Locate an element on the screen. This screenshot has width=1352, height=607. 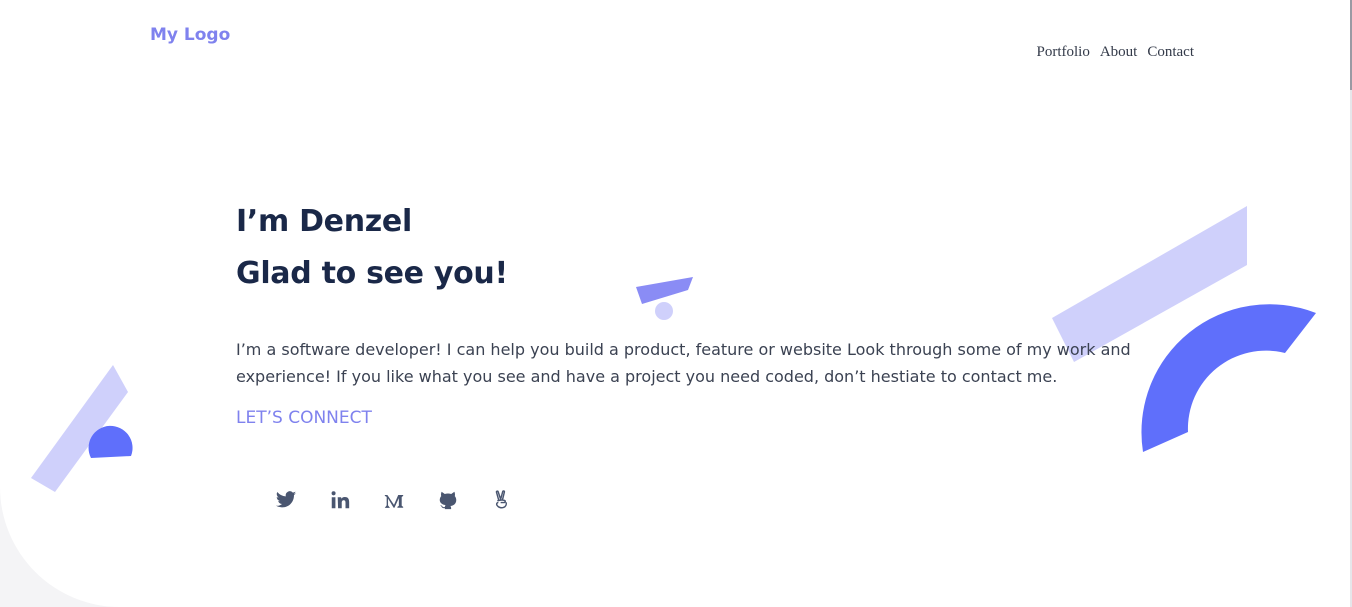
github-icon is located at coordinates (448, 500).